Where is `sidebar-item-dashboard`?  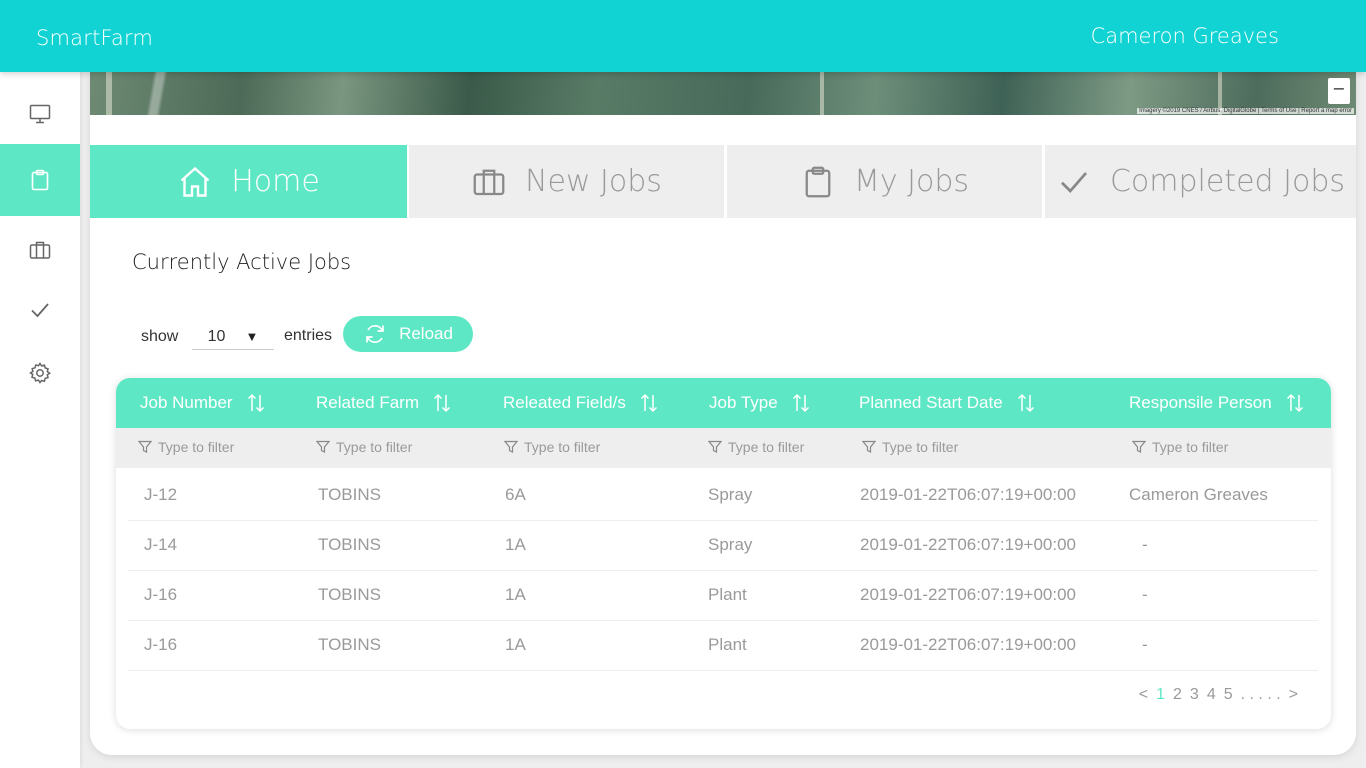
sidebar-item-dashboard is located at coordinates (40, 114).